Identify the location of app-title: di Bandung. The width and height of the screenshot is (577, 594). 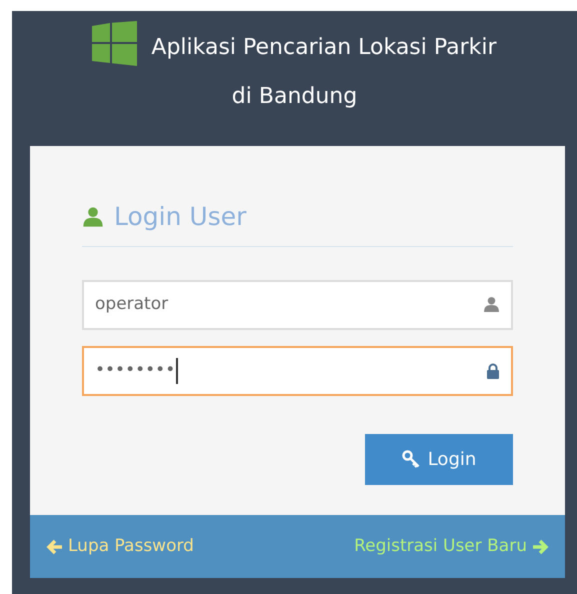
(295, 97).